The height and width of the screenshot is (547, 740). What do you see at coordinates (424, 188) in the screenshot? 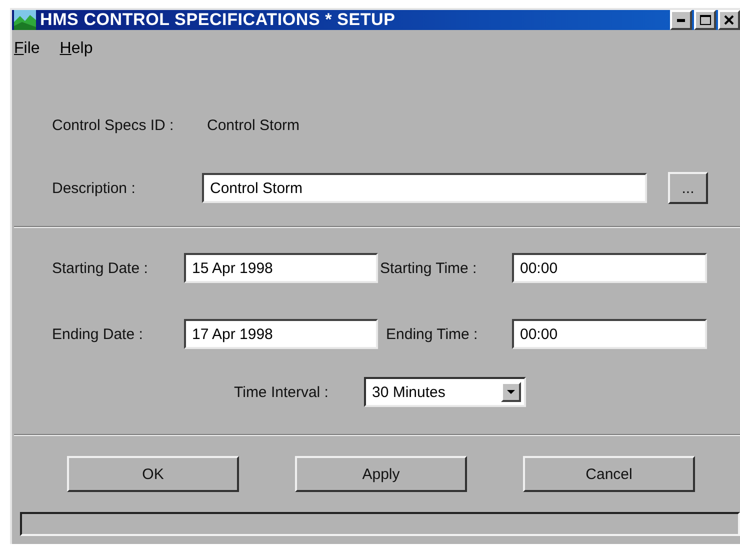
I see `description-field: Control Storm` at bounding box center [424, 188].